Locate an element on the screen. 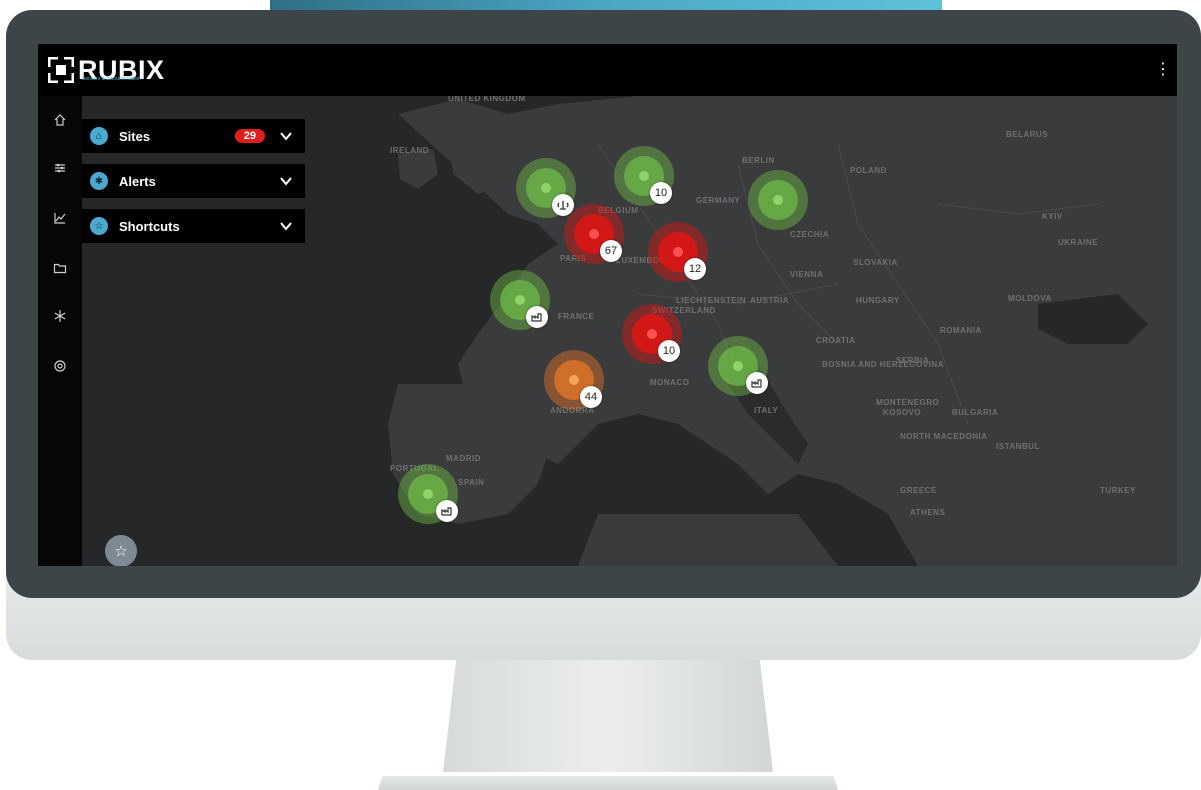 The width and height of the screenshot is (1201, 790). signal-tower-icon is located at coordinates (563, 205).